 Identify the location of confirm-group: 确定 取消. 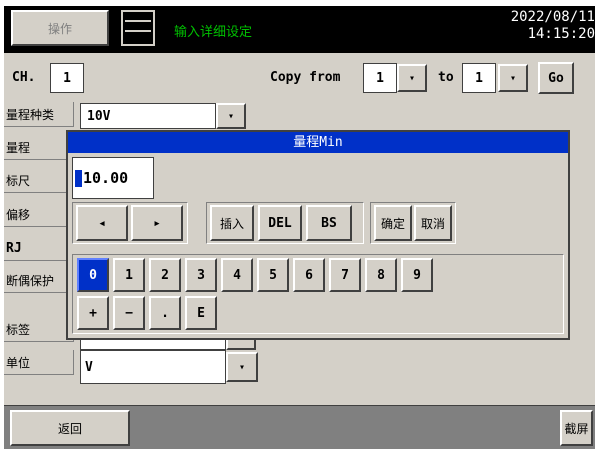
(413, 223).